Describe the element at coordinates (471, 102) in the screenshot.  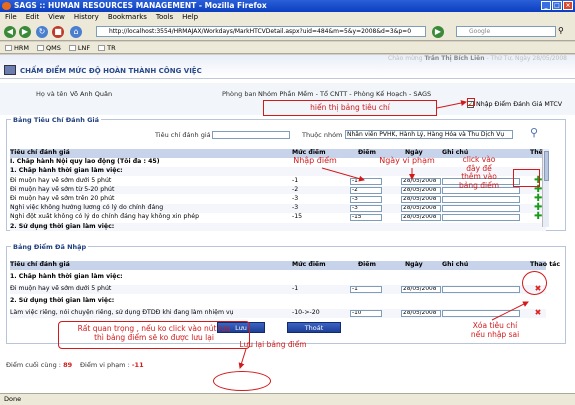
I see `annotation-box-checkbox` at that location.